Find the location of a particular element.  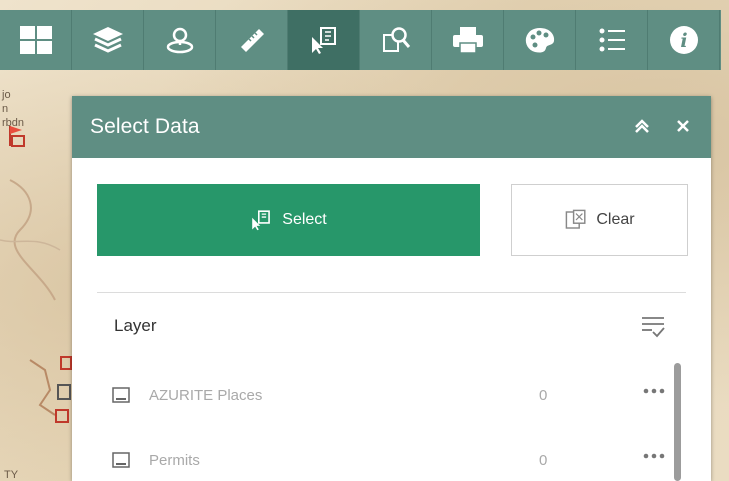

measure-button is located at coordinates (252, 40).